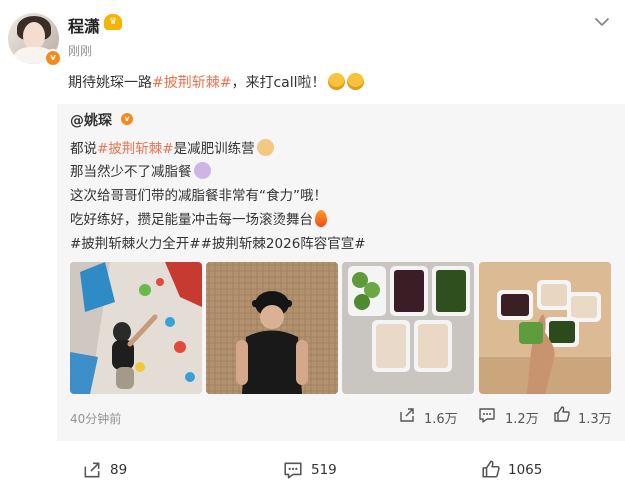 The width and height of the screenshot is (625, 496). Describe the element at coordinates (202, 170) in the screenshot. I see `dizzy-emoji-icon` at that location.